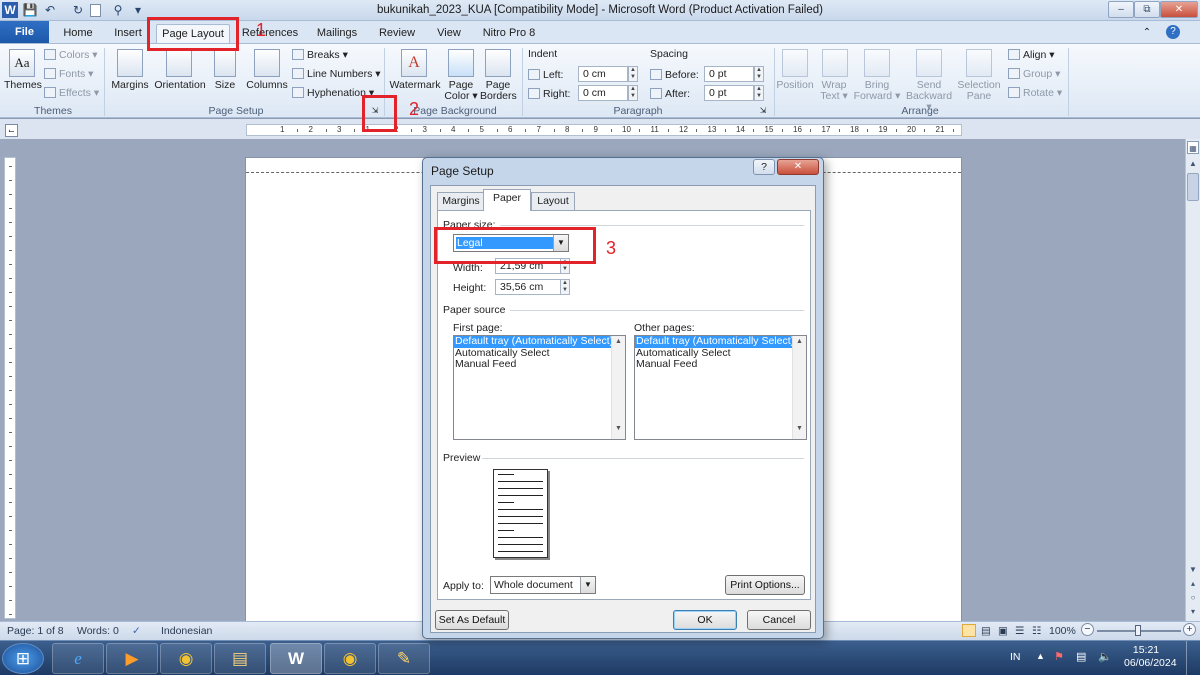 The width and height of the screenshot is (1200, 675). Describe the element at coordinates (336, 74) in the screenshot. I see `line-numbers-button: Line Numbers ▾` at that location.